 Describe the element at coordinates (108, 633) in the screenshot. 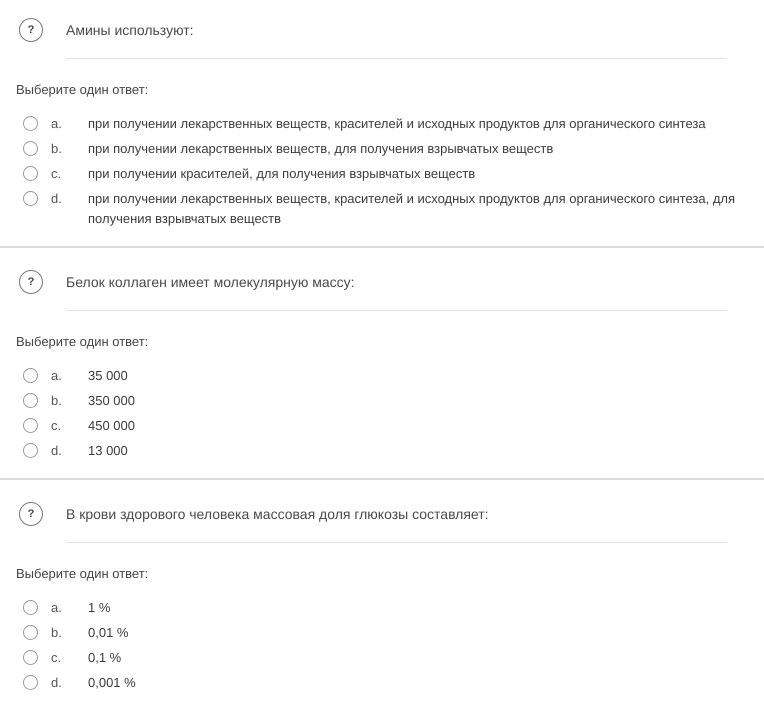

I see `option-text: 0,01 %` at that location.